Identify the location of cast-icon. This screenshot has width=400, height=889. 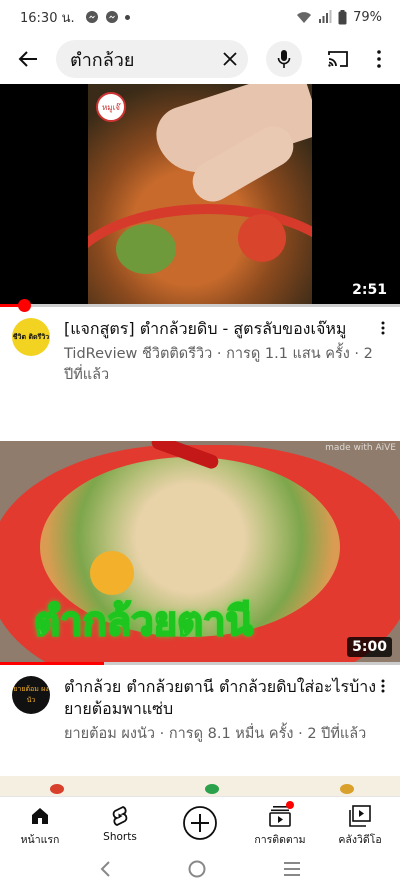
(338, 59).